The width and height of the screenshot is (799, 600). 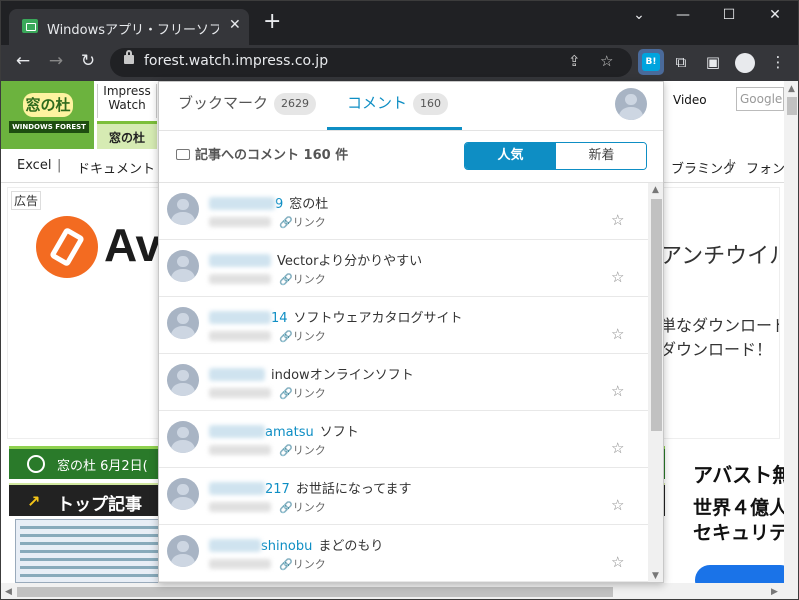 What do you see at coordinates (315, 259) in the screenshot?
I see `comment-user: Vectorより分かりやすい` at bounding box center [315, 259].